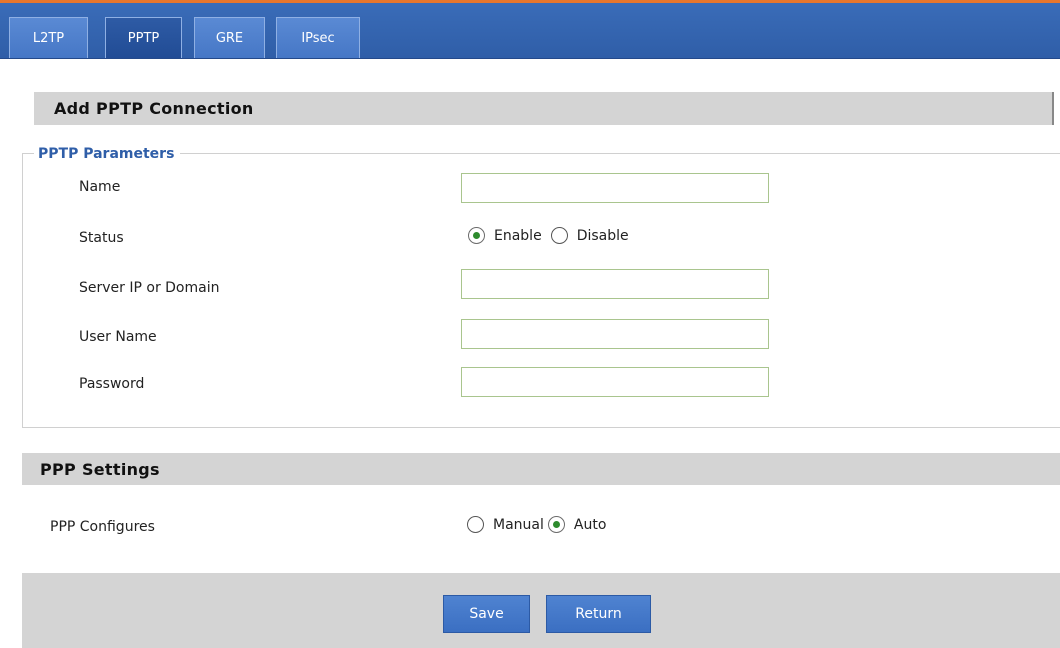  Describe the element at coordinates (615, 284) in the screenshot. I see `server-input` at that location.